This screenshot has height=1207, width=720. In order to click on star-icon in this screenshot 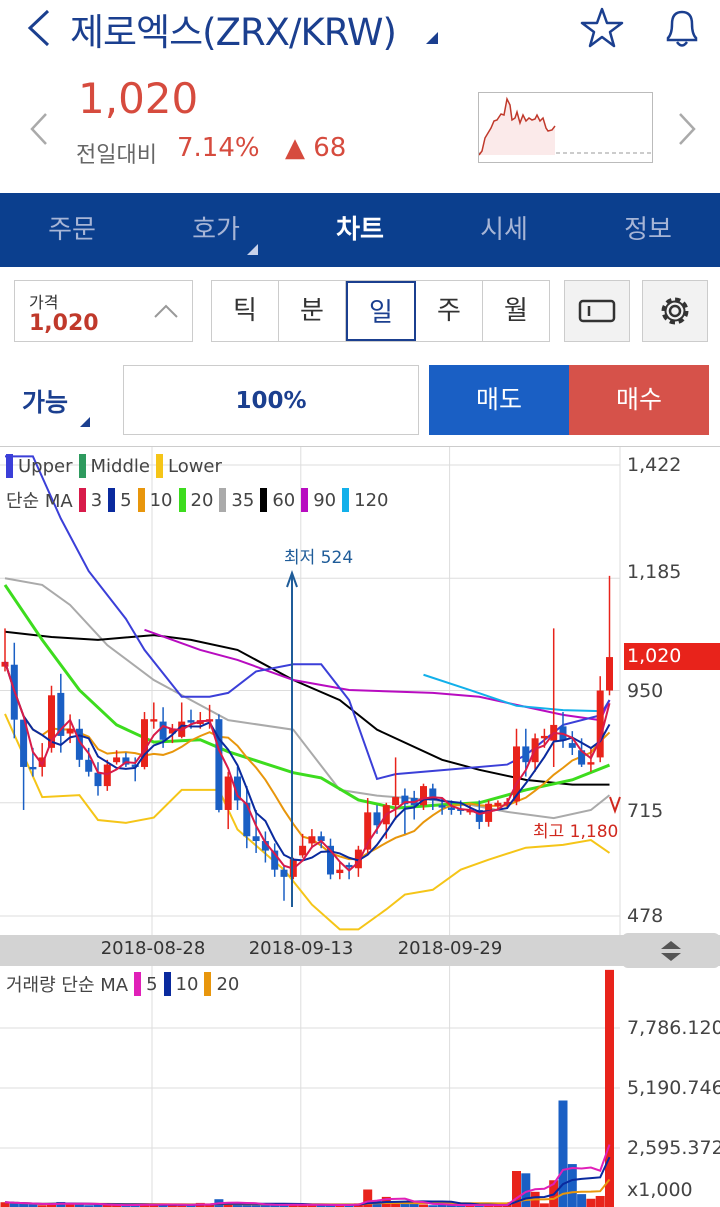, I will do `click(602, 27)`.